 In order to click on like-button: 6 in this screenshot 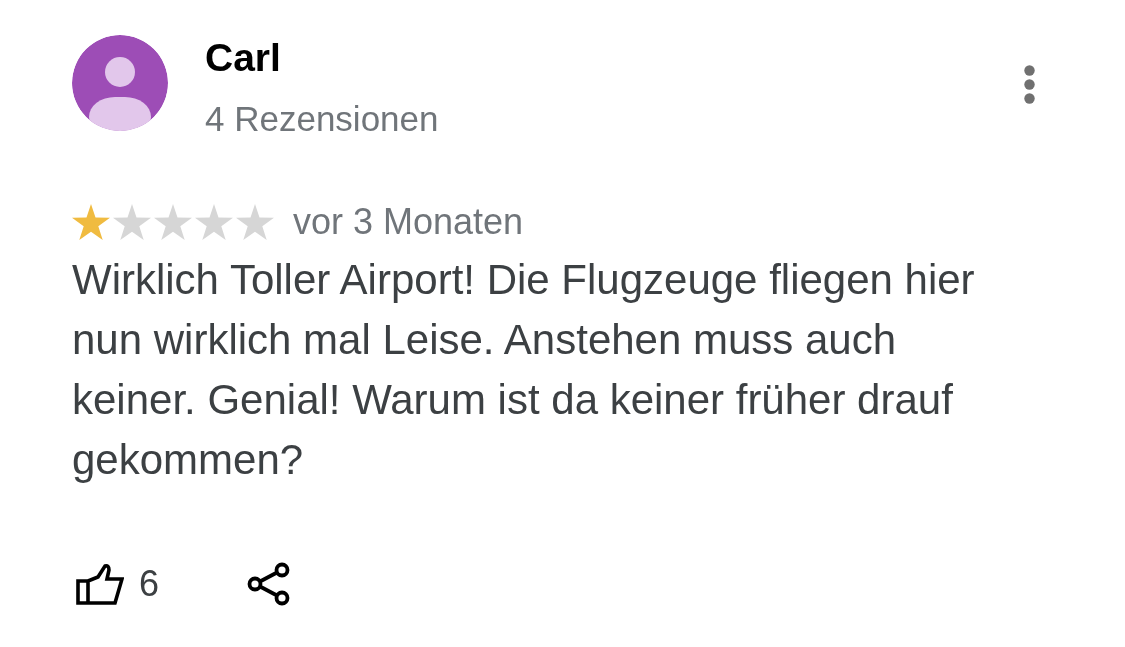, I will do `click(118, 584)`.